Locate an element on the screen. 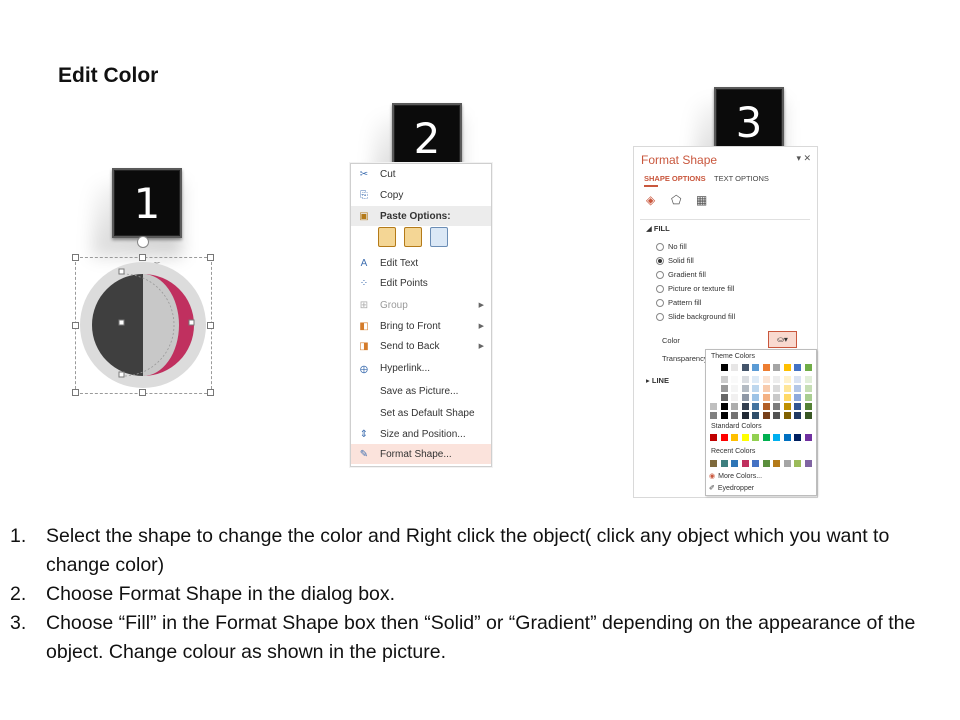 Image resolution: width=960 pixels, height=720 pixels. menu-item-copy: ⎘ Copy is located at coordinates (421, 195).